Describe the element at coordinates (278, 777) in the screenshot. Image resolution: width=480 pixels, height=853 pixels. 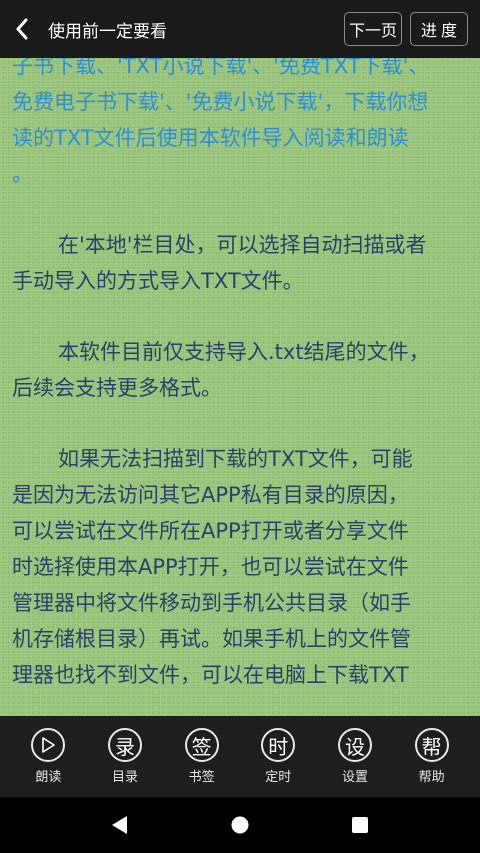
I see `tool-label: 定时` at that location.